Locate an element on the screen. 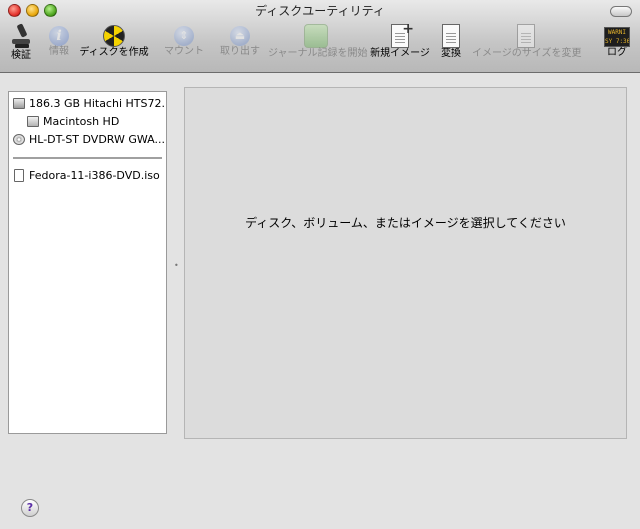  toolbar-toggle-button is located at coordinates (621, 11).